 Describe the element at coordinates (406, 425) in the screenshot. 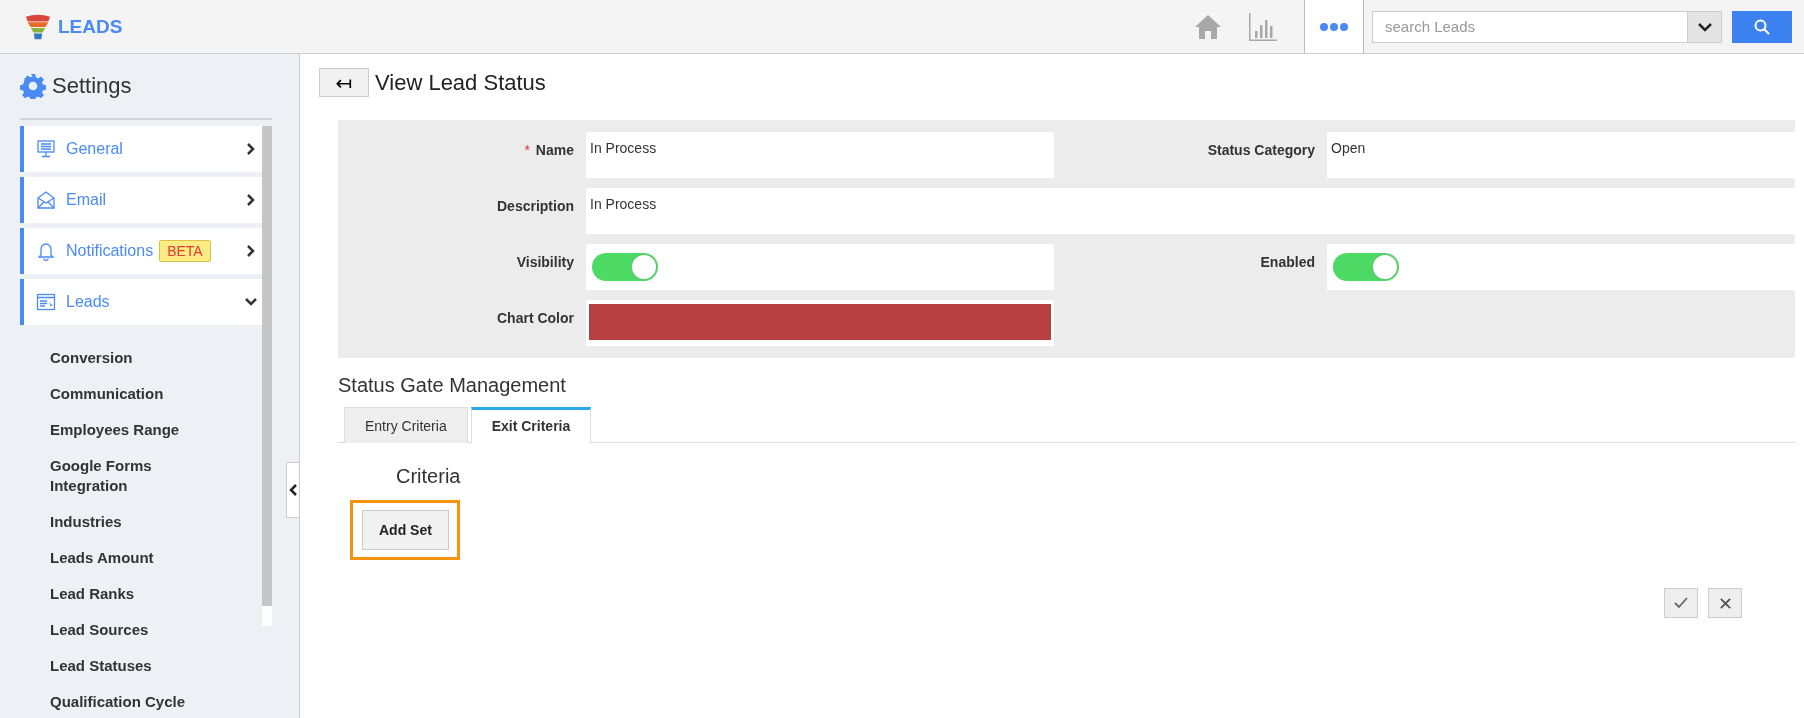

I see `tab: Entry Criteria` at that location.